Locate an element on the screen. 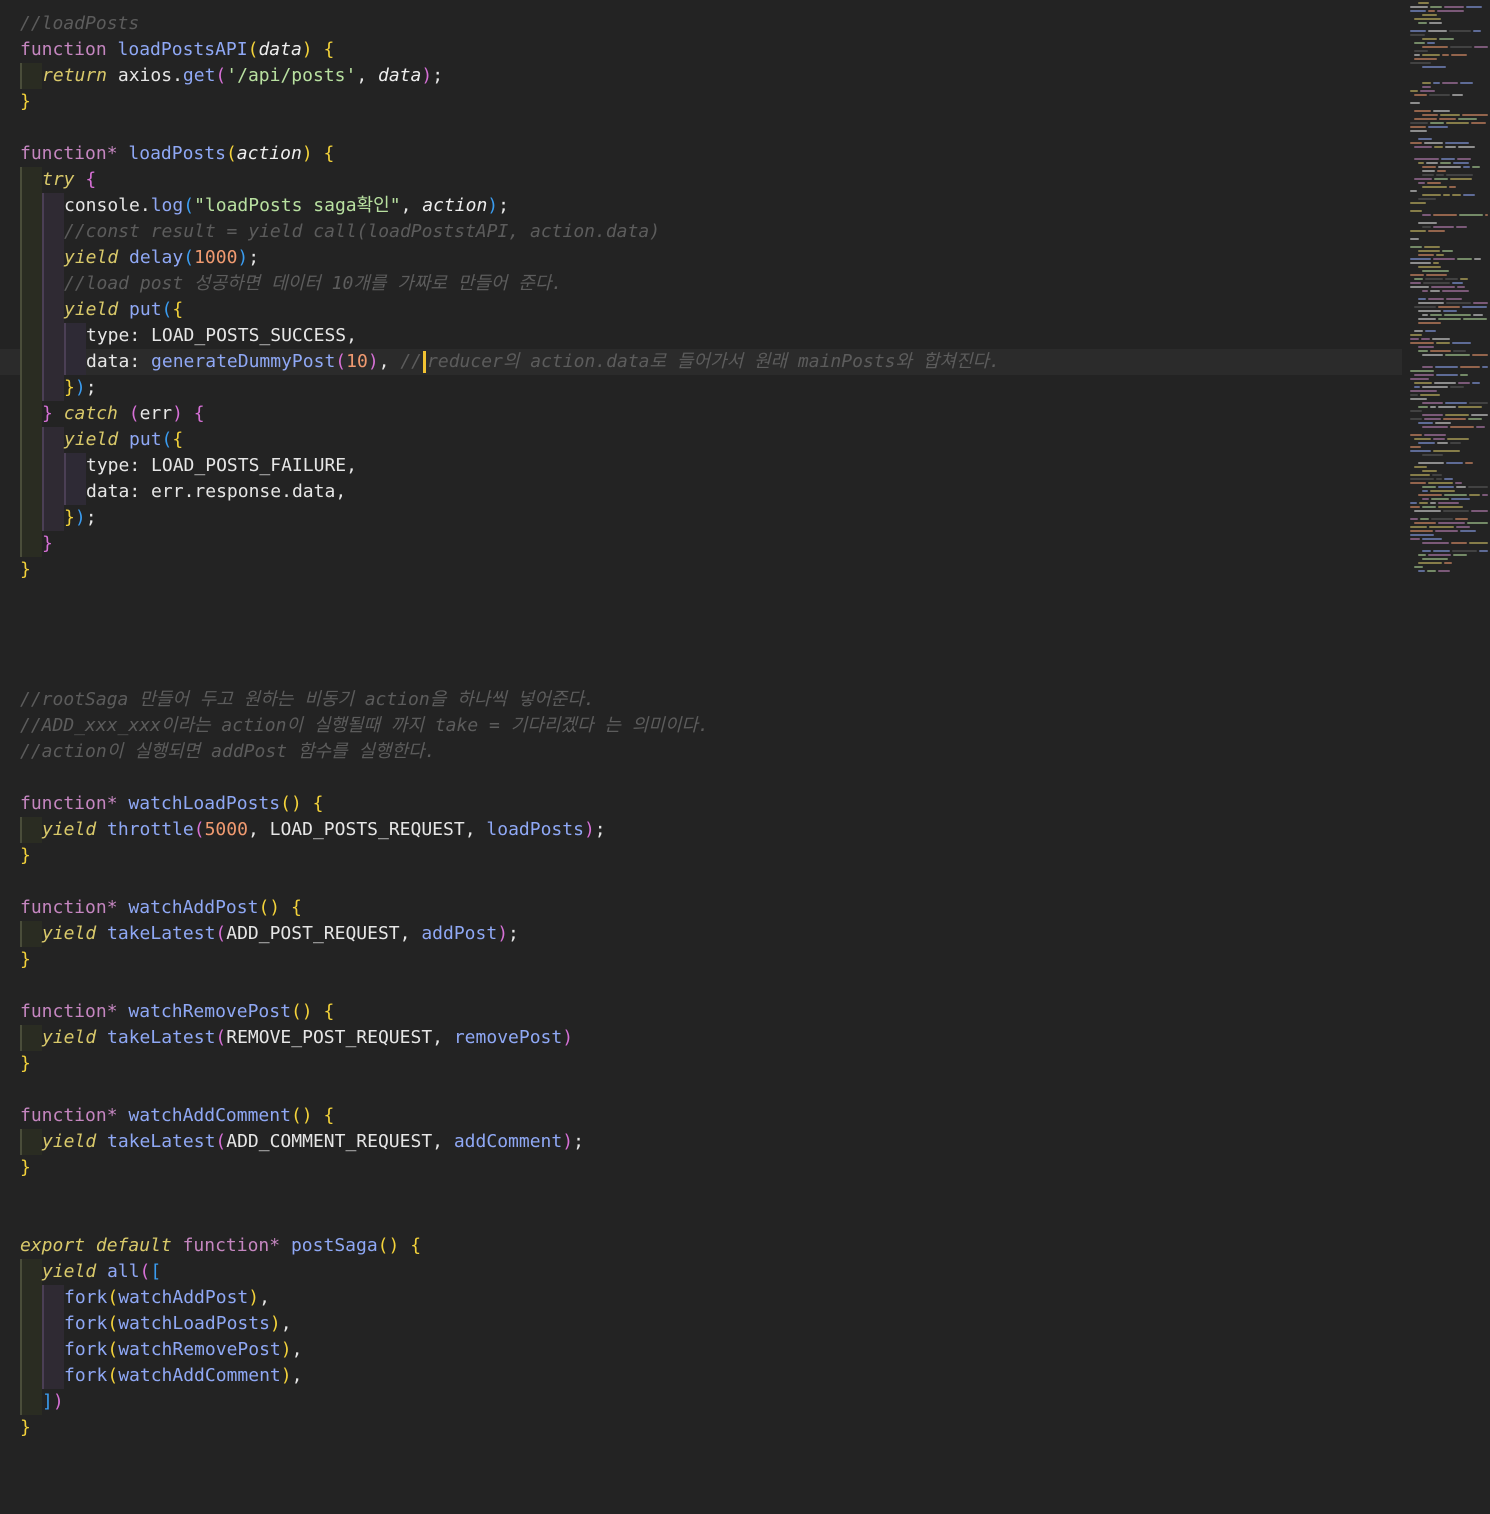 Image resolution: width=1490 pixels, height=1514 pixels. code-token: . is located at coordinates (189, 491).